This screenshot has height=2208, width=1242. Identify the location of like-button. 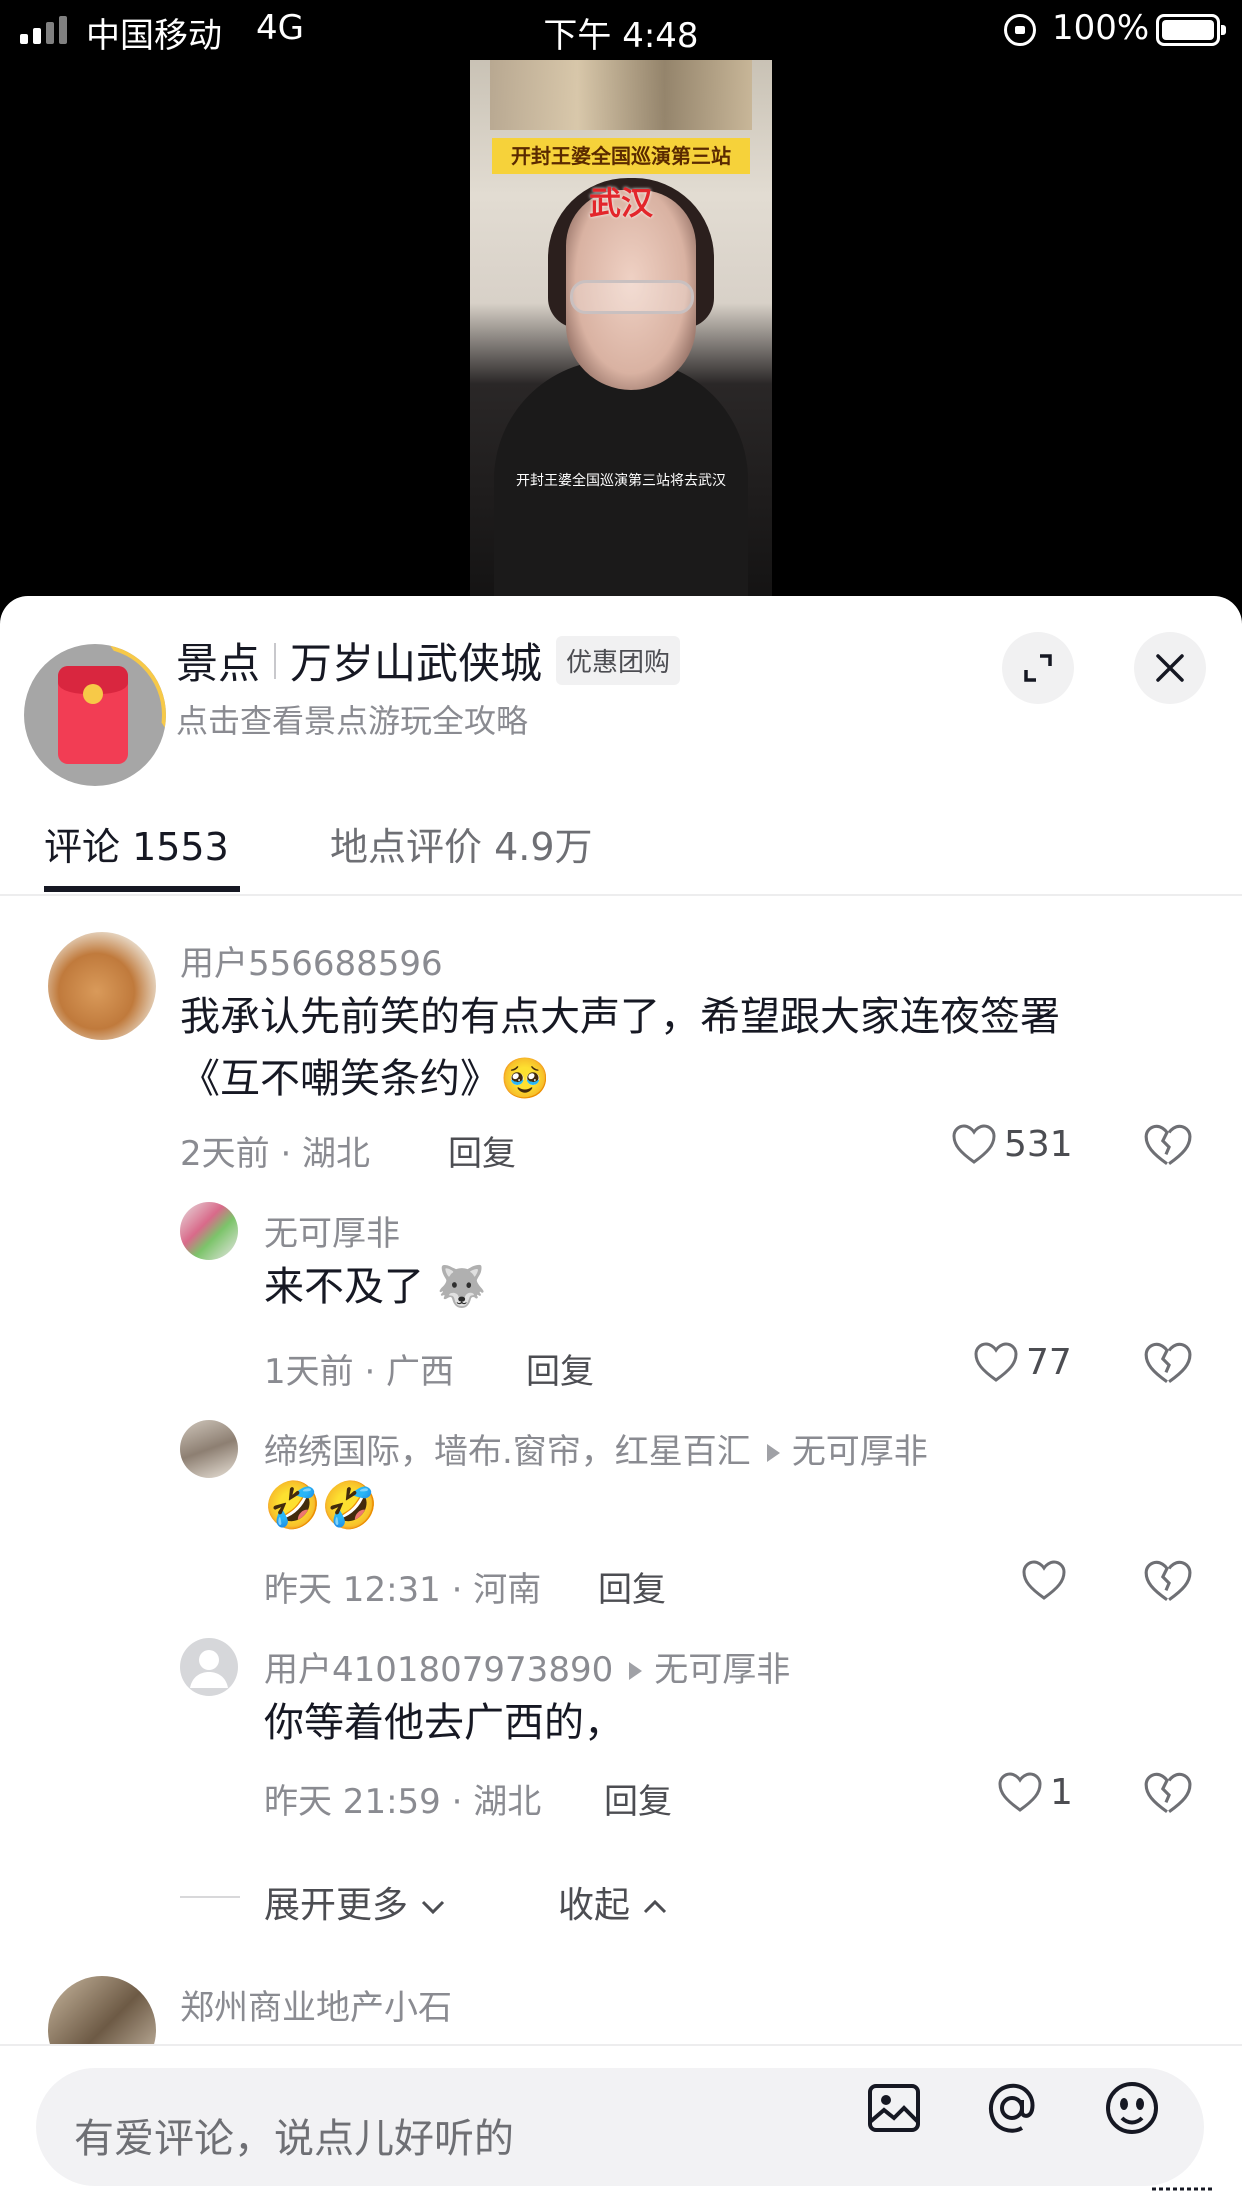
(1047, 1580).